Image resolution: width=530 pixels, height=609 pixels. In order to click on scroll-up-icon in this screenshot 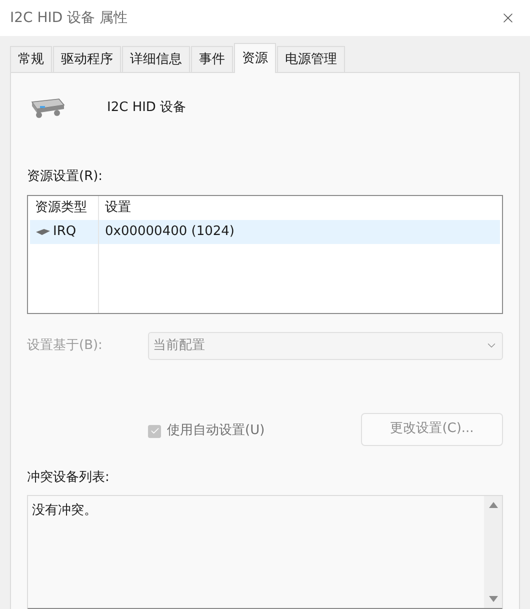, I will do `click(493, 505)`.